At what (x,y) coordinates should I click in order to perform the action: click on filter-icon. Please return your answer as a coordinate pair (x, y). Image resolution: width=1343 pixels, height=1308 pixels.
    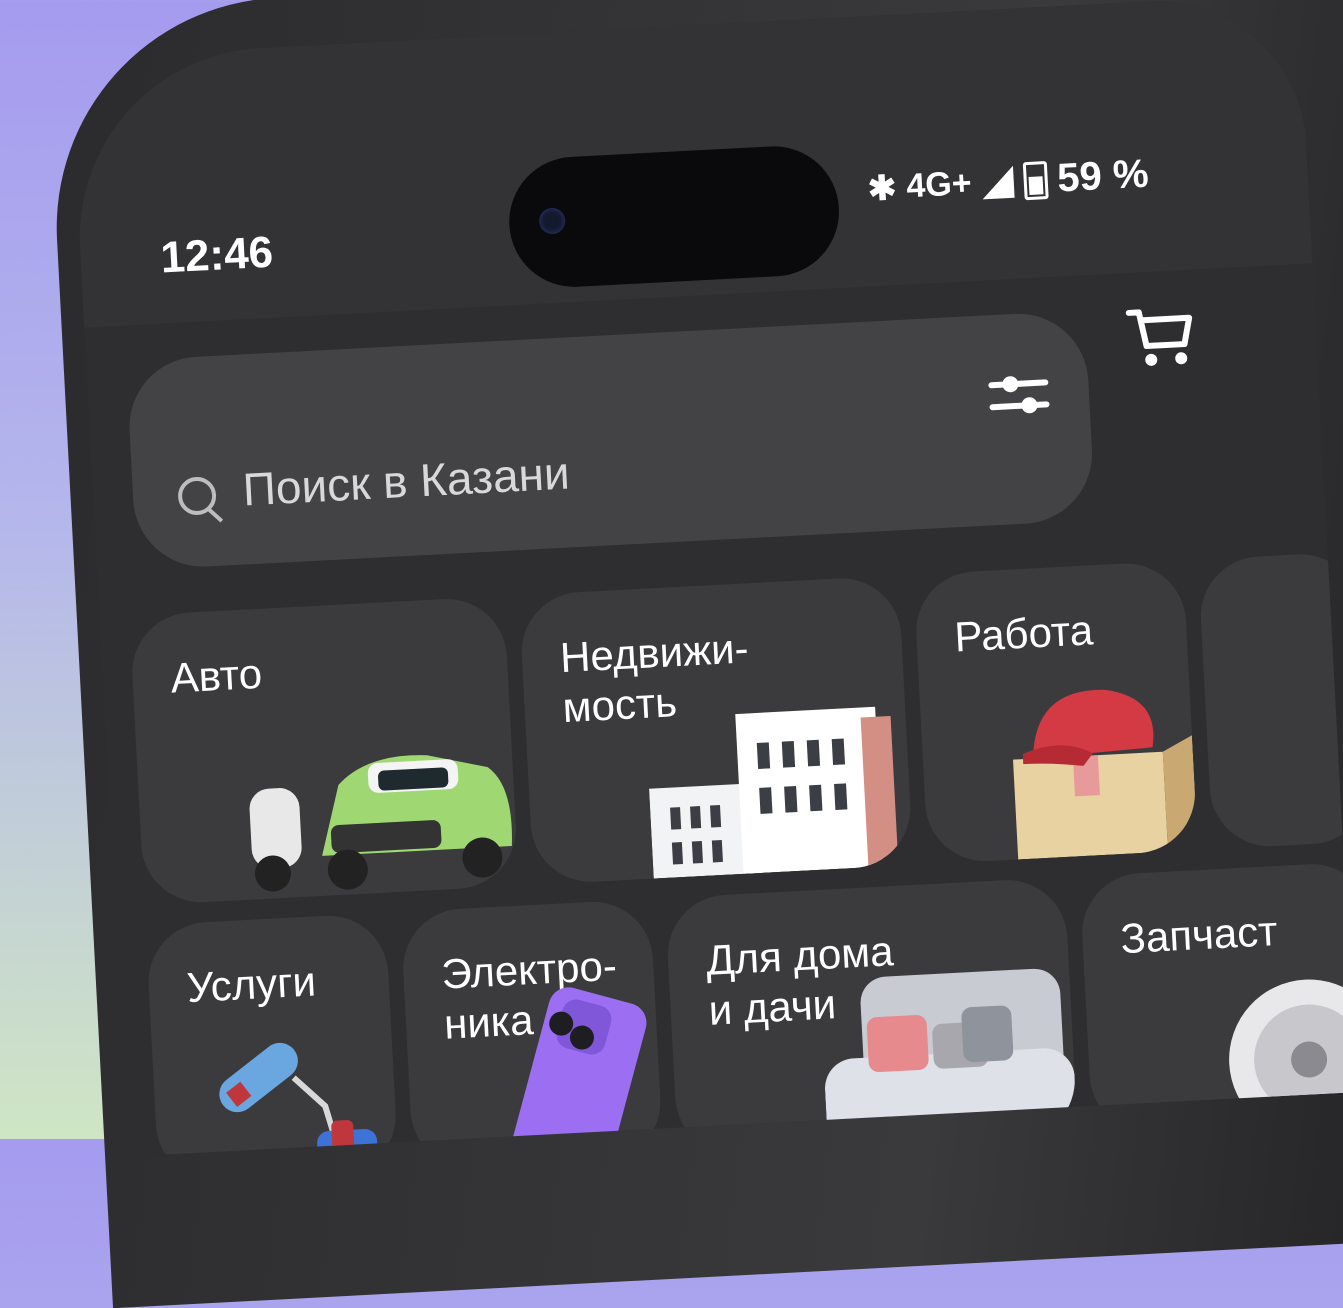
    Looking at the image, I should click on (1019, 394).